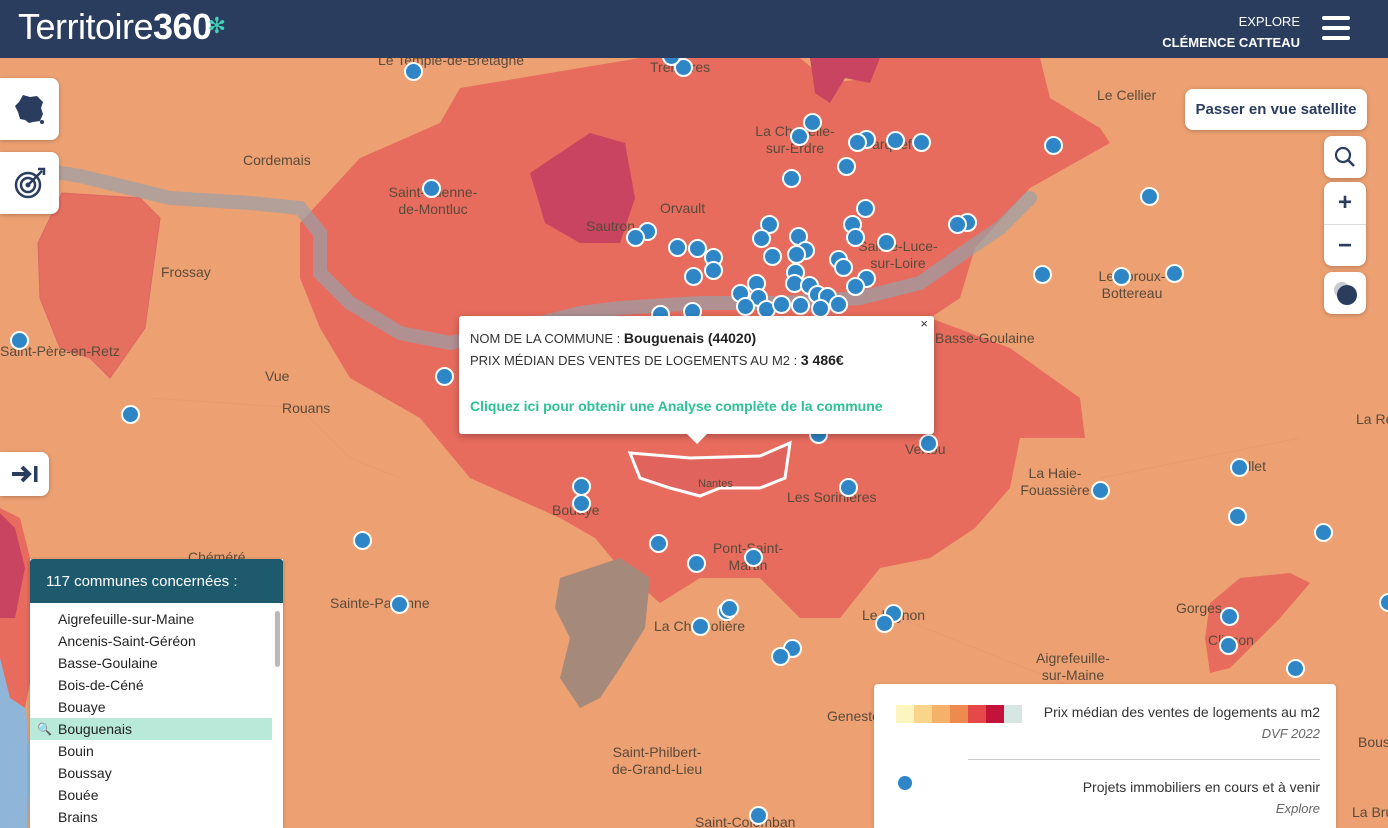  What do you see at coordinates (822, 360) in the screenshot?
I see `popup-price-value: 3 486€` at bounding box center [822, 360].